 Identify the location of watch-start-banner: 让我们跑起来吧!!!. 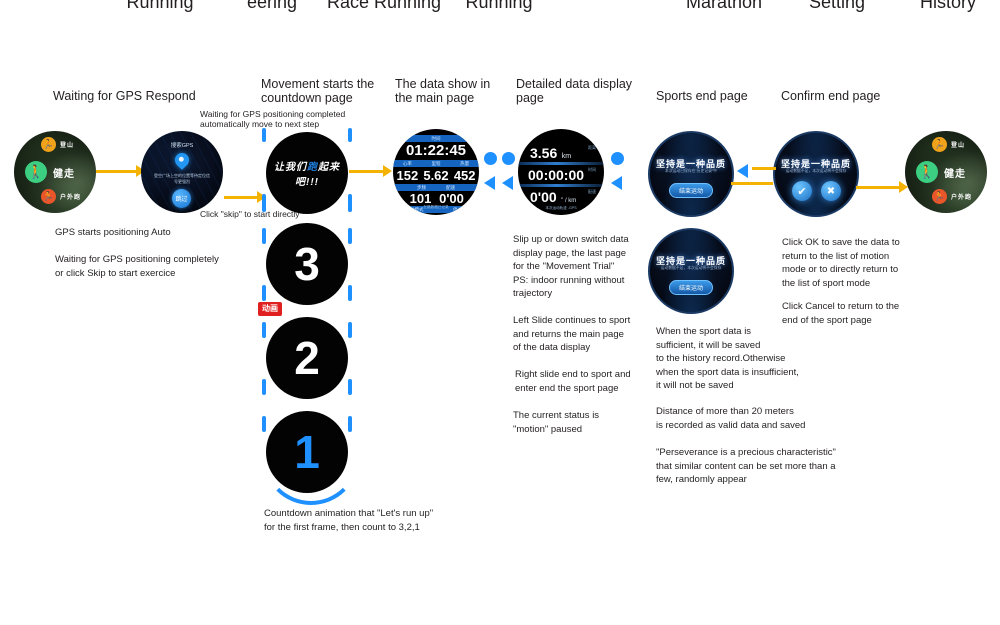
(307, 173).